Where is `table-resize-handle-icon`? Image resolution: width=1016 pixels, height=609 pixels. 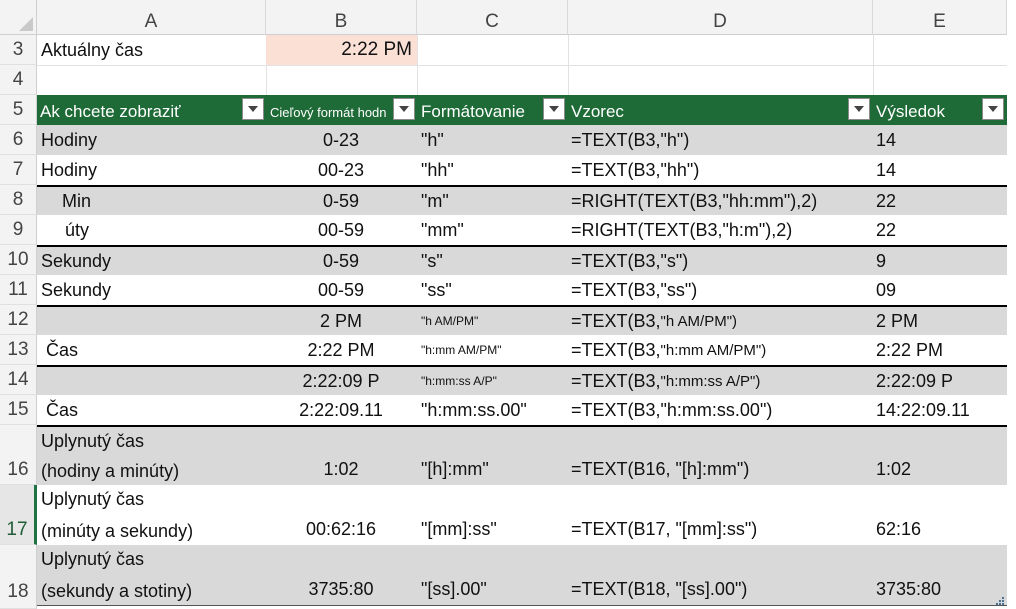 table-resize-handle-icon is located at coordinates (1000, 601).